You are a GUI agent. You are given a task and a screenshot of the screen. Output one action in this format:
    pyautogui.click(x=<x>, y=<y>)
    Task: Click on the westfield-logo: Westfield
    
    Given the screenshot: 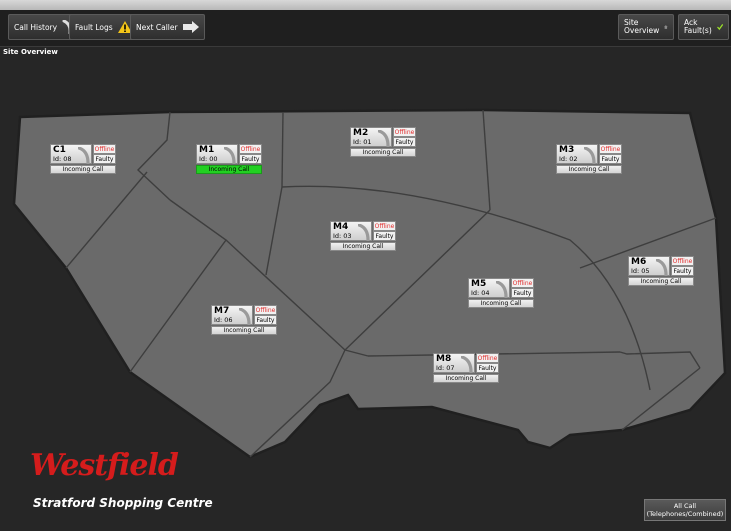 What is the action you would take?
    pyautogui.click(x=104, y=465)
    